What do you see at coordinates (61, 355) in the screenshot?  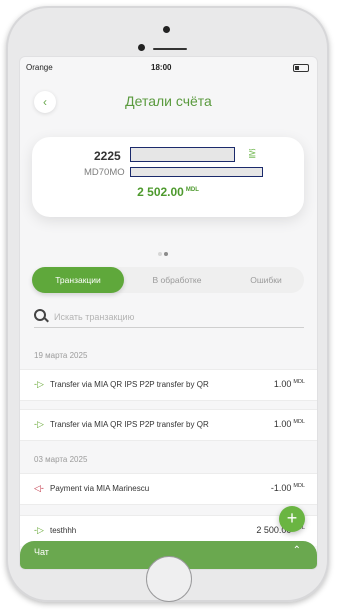 I see `date-header: 19 марта 2025` at bounding box center [61, 355].